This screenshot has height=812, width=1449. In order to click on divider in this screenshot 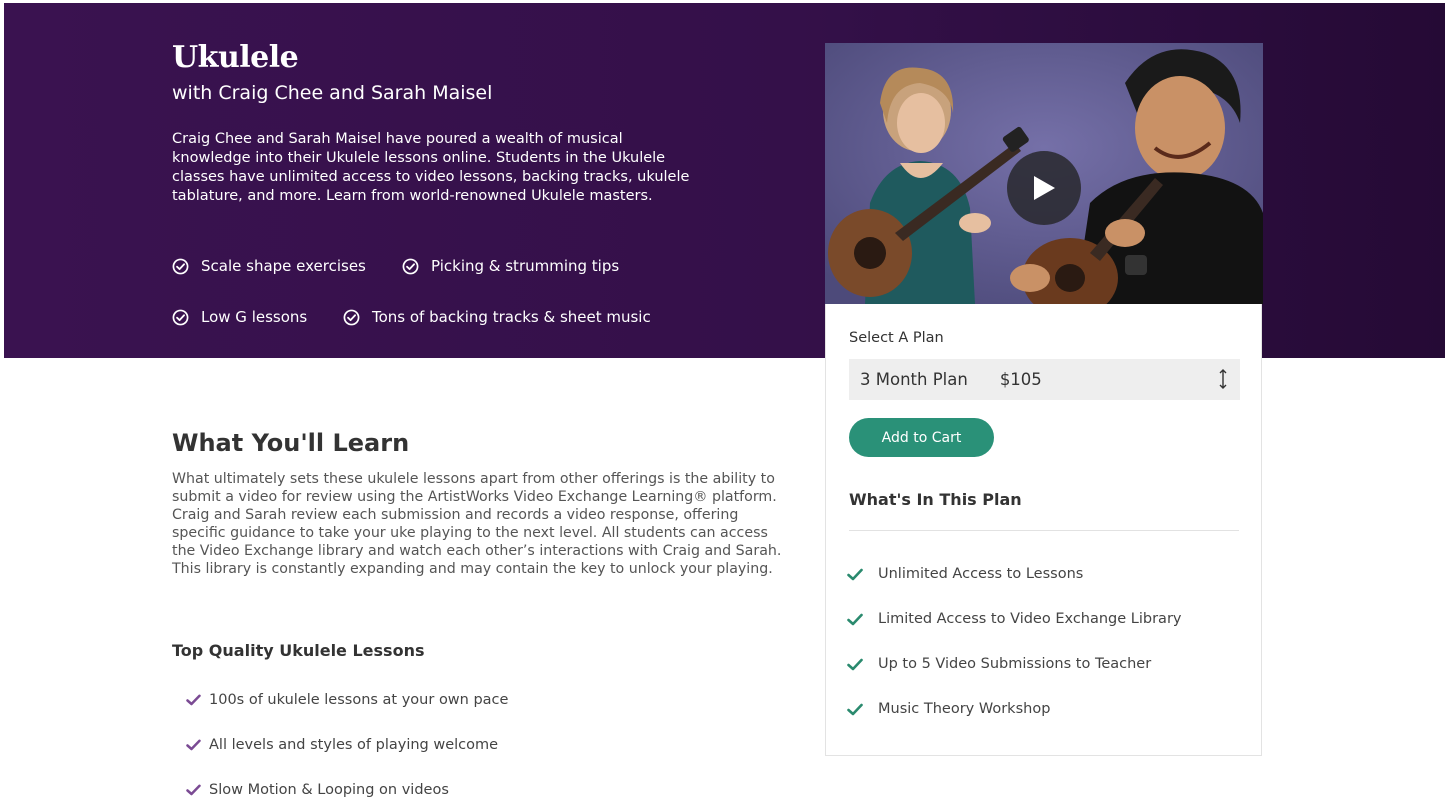, I will do `click(1044, 530)`.